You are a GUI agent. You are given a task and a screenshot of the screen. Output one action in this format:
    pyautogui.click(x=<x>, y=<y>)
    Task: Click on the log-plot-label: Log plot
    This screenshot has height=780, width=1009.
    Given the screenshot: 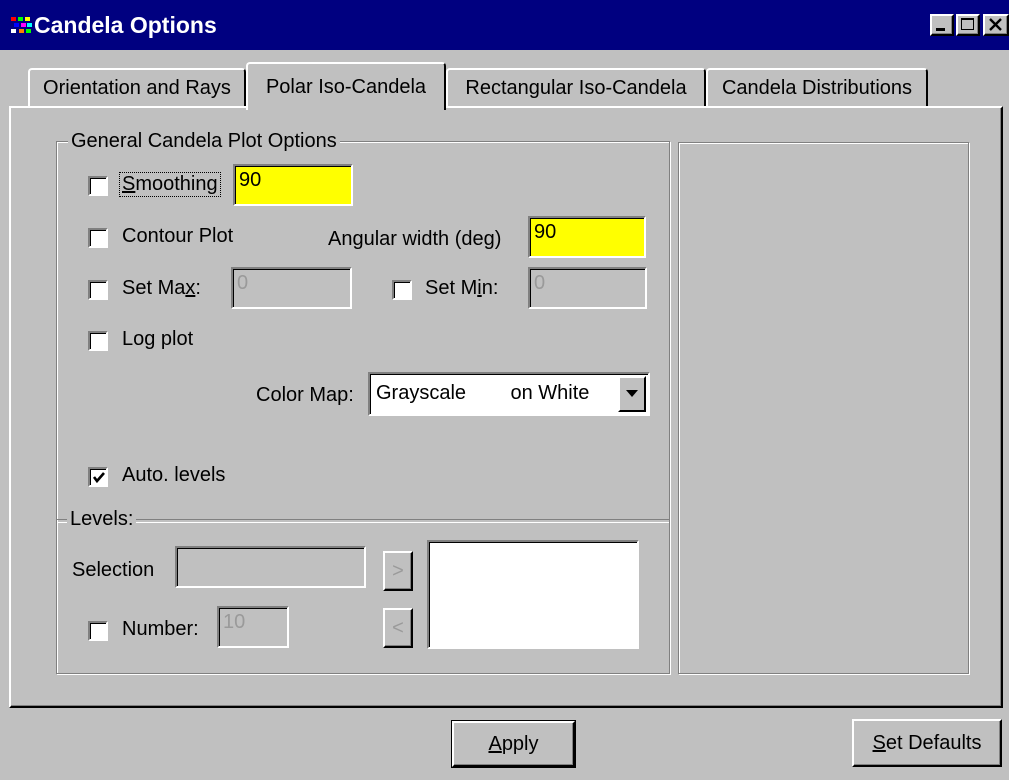 What is the action you would take?
    pyautogui.click(x=158, y=339)
    